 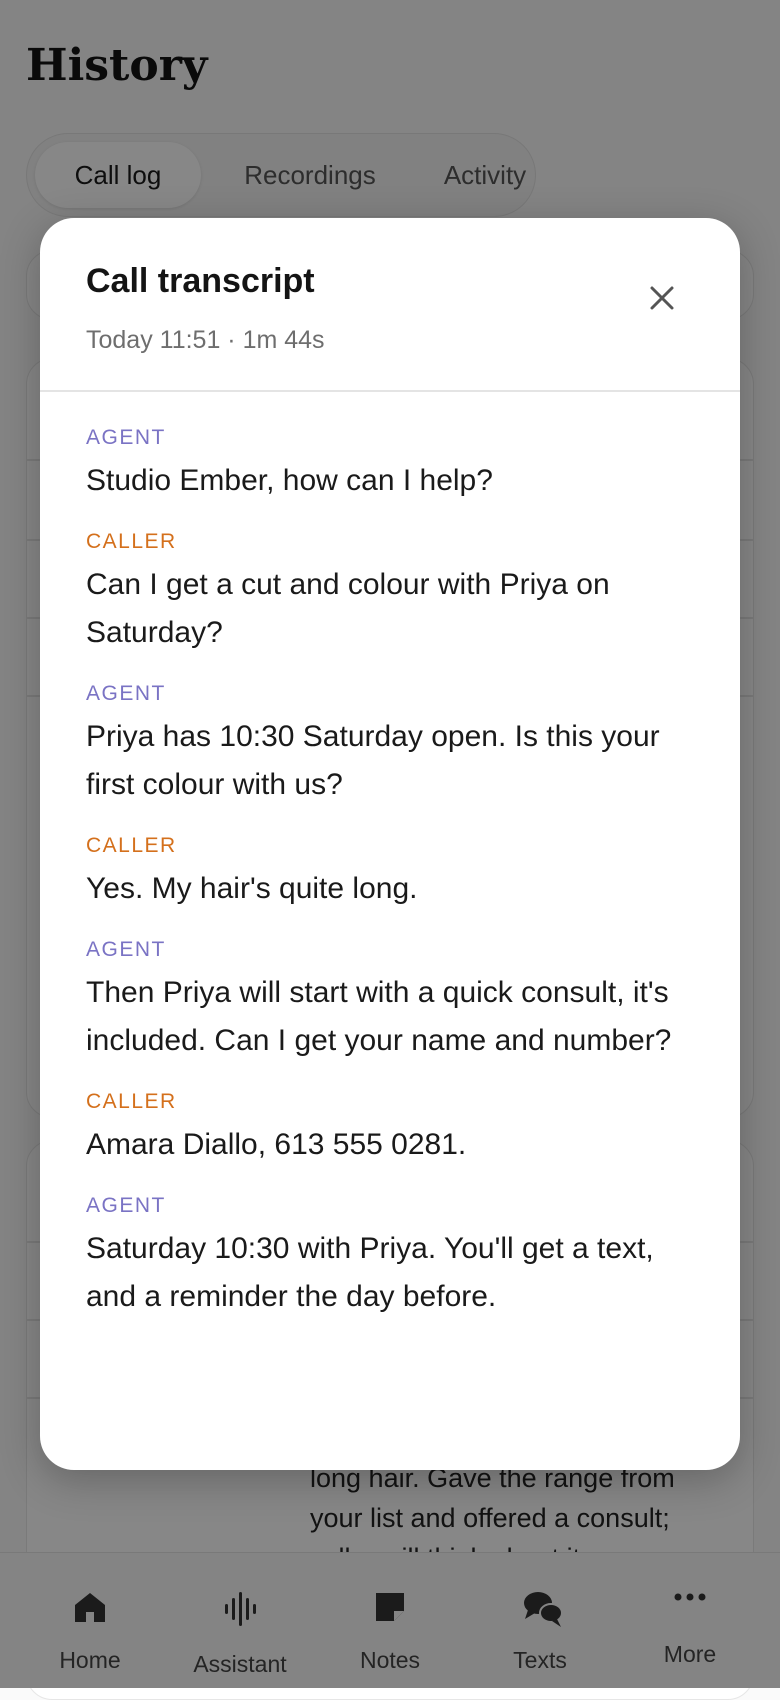 I want to click on transcript-turn: AGENT Studio Ember, how can I help?, so click(x=396, y=464).